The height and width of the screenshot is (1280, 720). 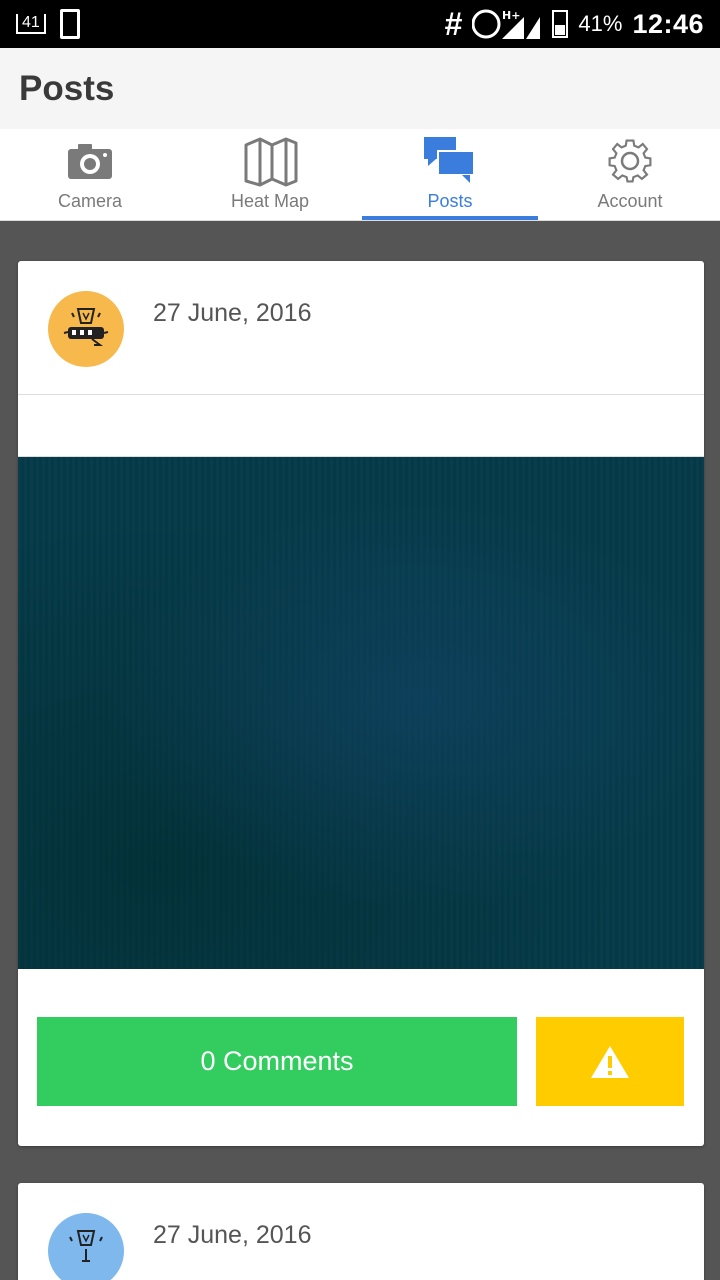 I want to click on tab-account: Account, so click(x=630, y=174).